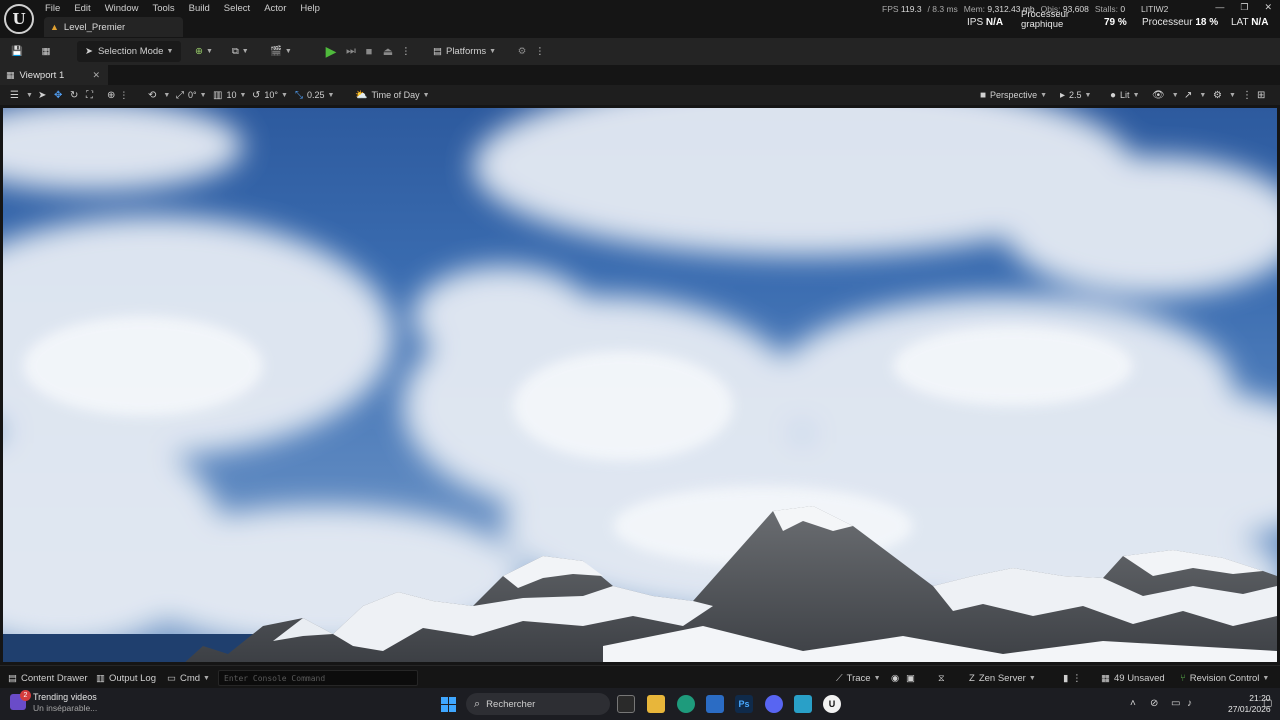  Describe the element at coordinates (76, 95) in the screenshot. I see `rotate-tool: ↻` at that location.